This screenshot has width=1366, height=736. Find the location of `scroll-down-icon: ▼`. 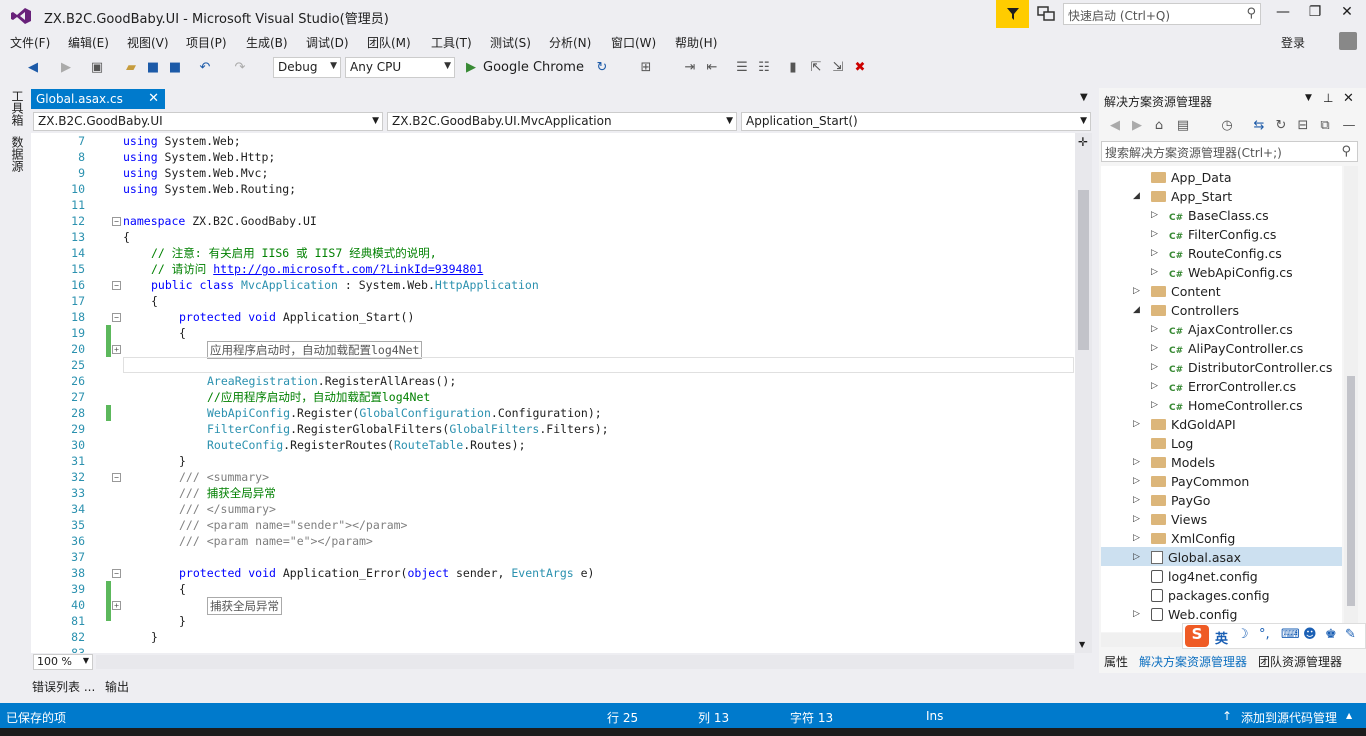

scroll-down-icon: ▼ is located at coordinates (1082, 644).